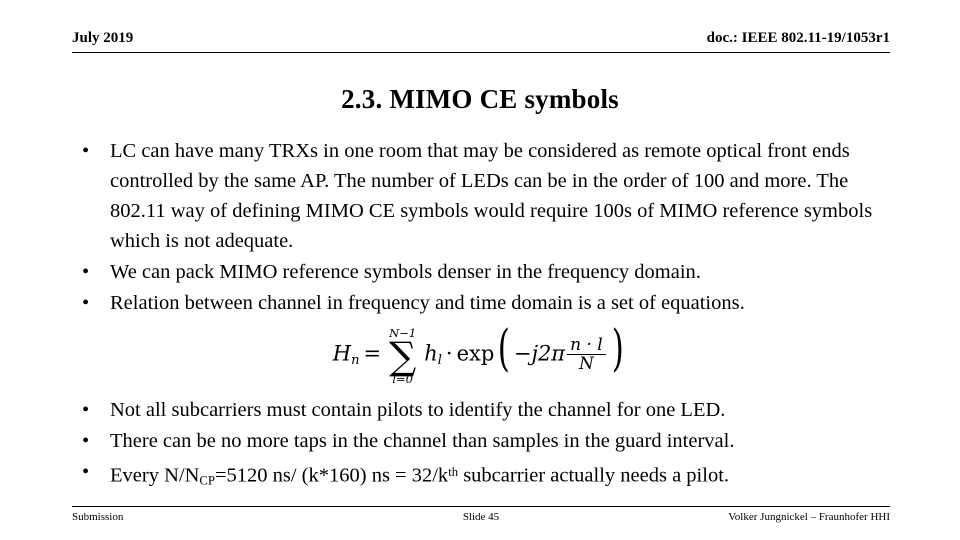  I want to click on pilot-subscript-cp: CP, so click(207, 480).